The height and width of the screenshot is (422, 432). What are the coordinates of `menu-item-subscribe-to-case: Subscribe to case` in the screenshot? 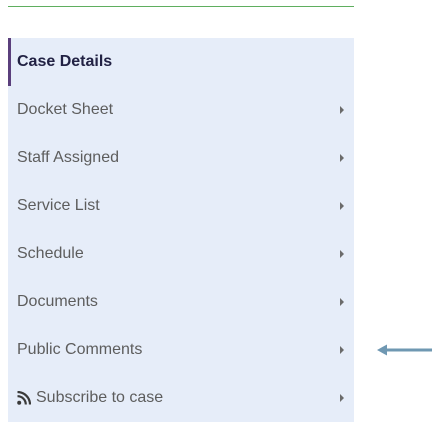 It's located at (181, 398).